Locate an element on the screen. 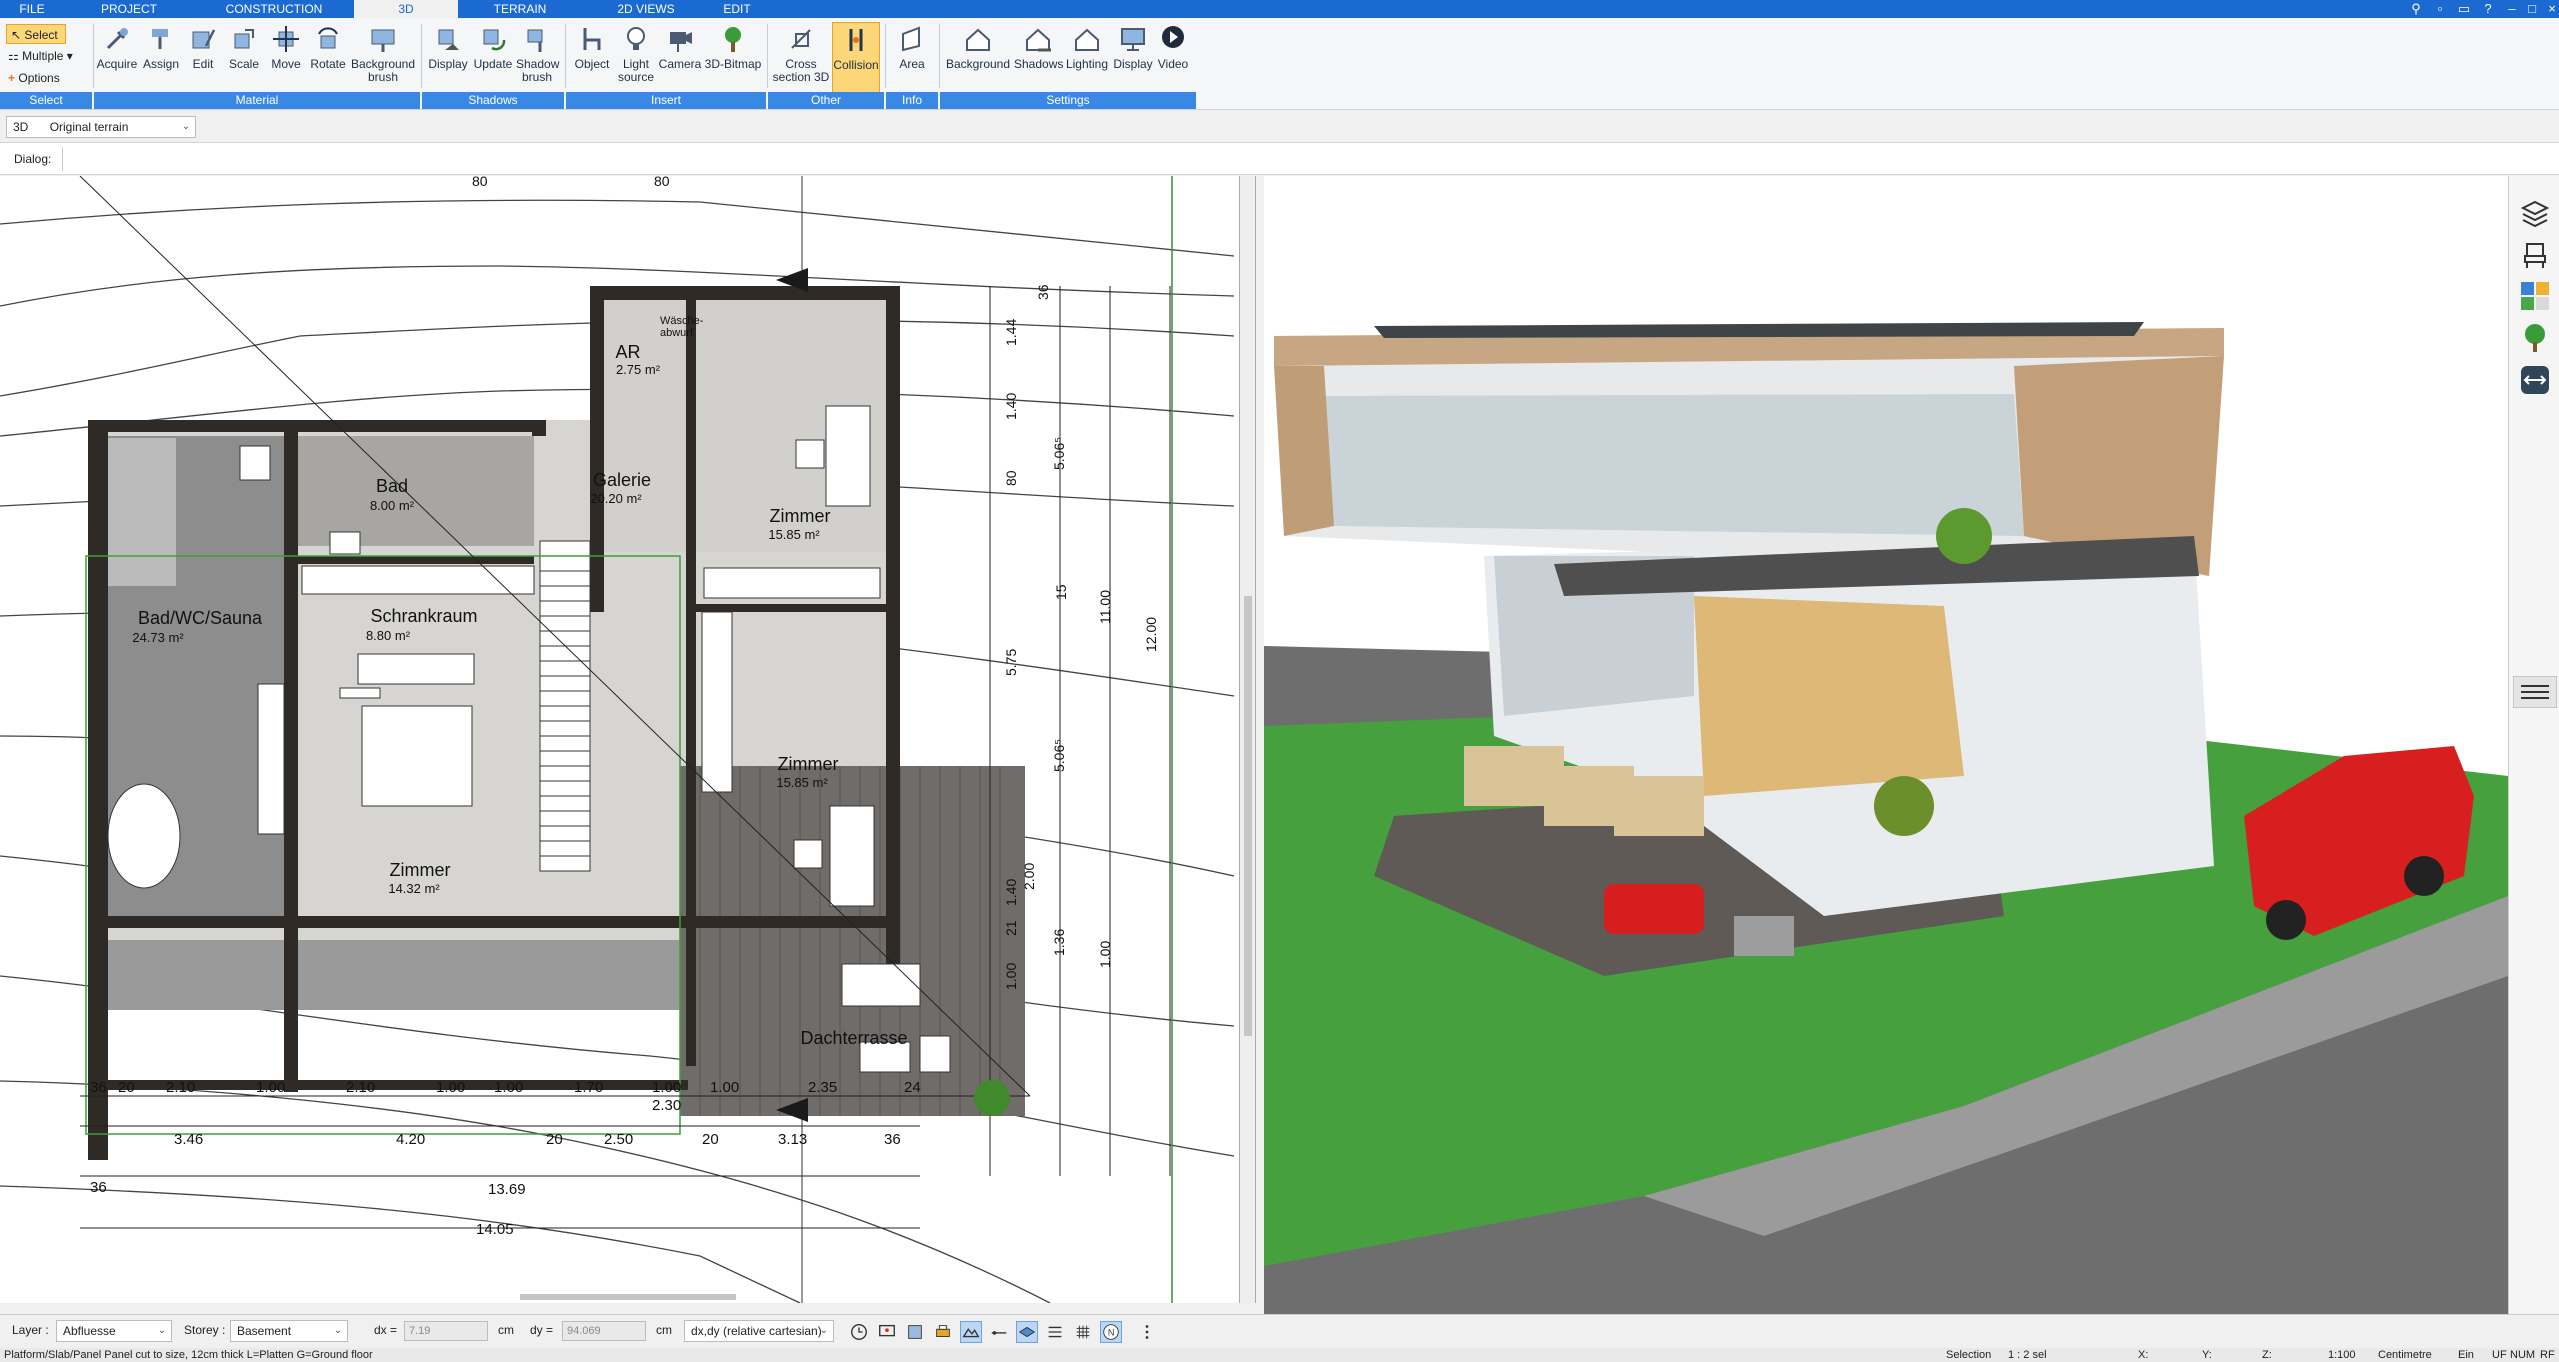 The image size is (2559, 1362). layer-toggle-icon is located at coordinates (1027, 1332).